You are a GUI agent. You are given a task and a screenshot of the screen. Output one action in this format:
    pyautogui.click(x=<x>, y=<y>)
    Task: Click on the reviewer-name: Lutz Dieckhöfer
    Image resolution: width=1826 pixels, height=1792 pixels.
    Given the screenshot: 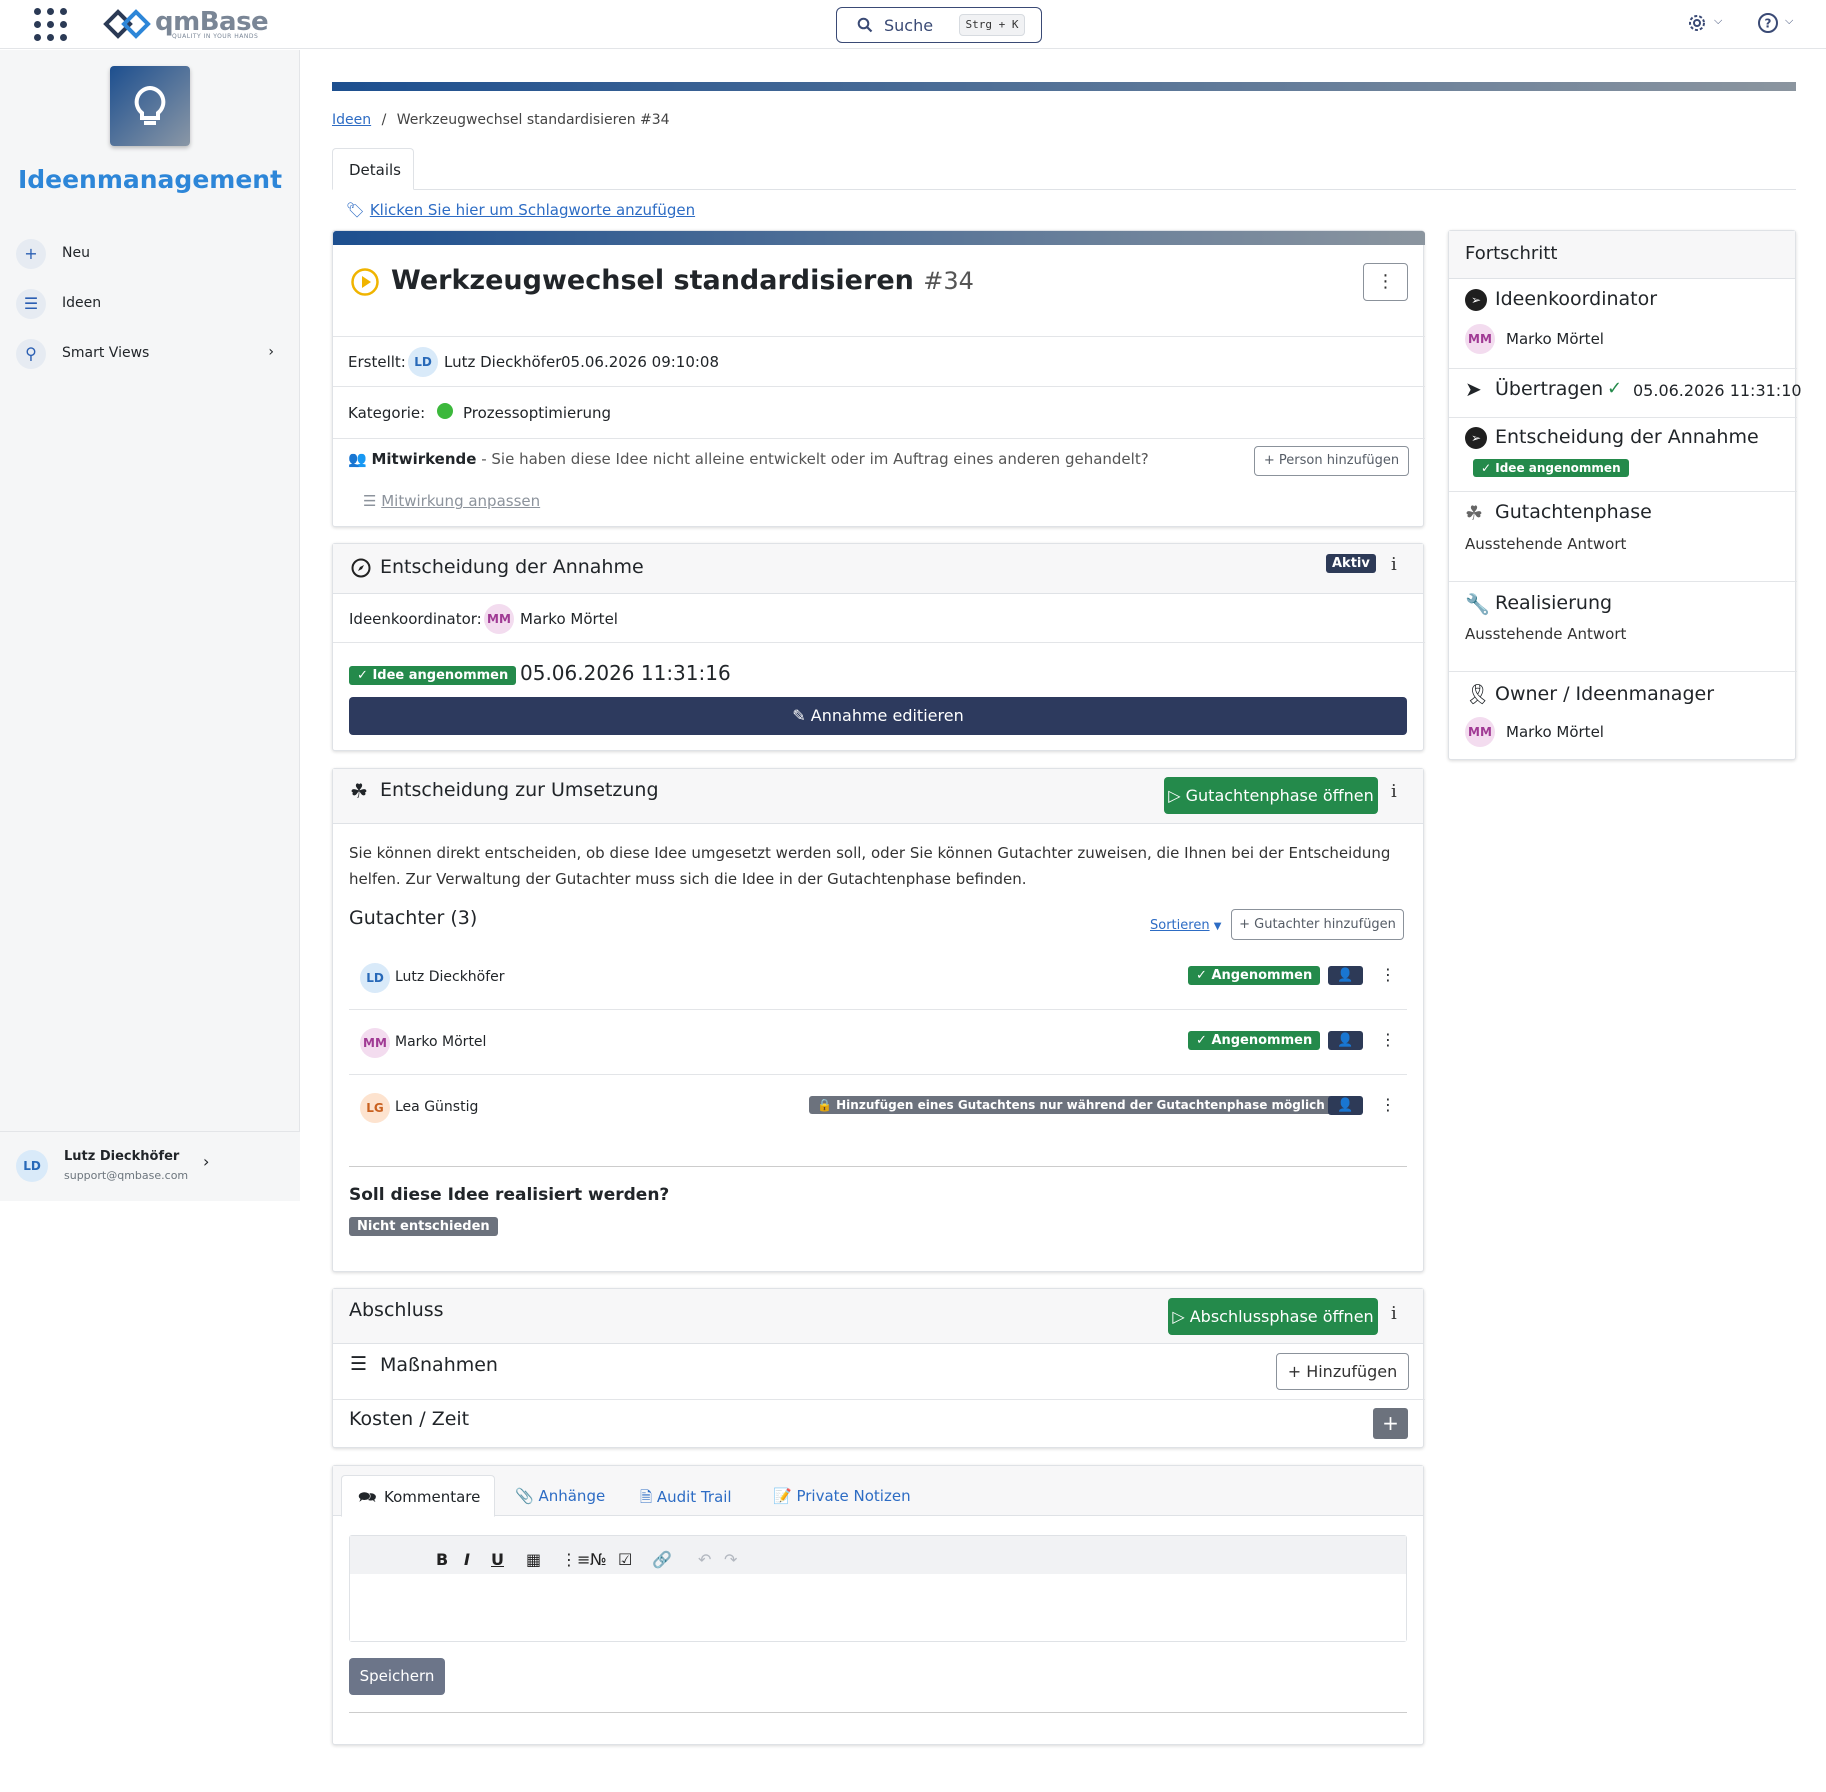 What is the action you would take?
    pyautogui.click(x=450, y=977)
    